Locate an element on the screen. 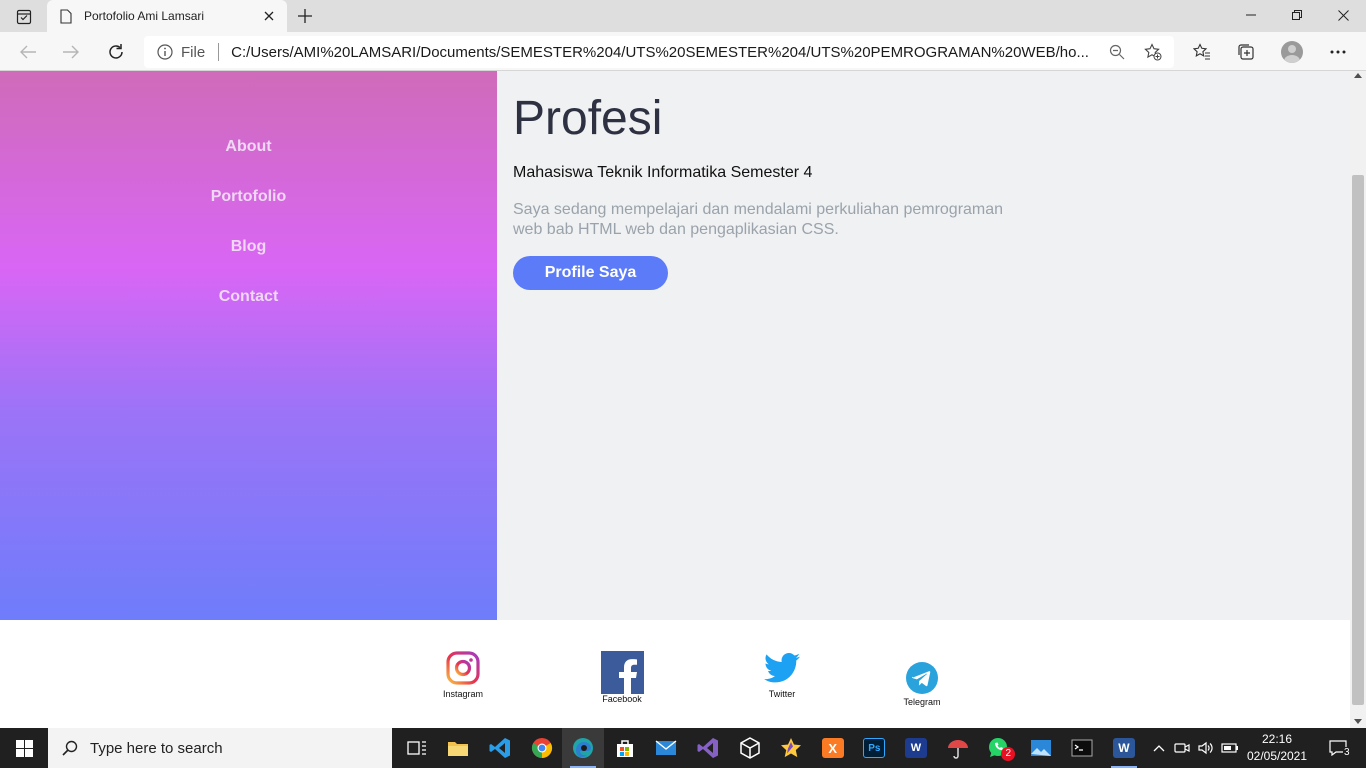  volume-icon is located at coordinates (1206, 748).